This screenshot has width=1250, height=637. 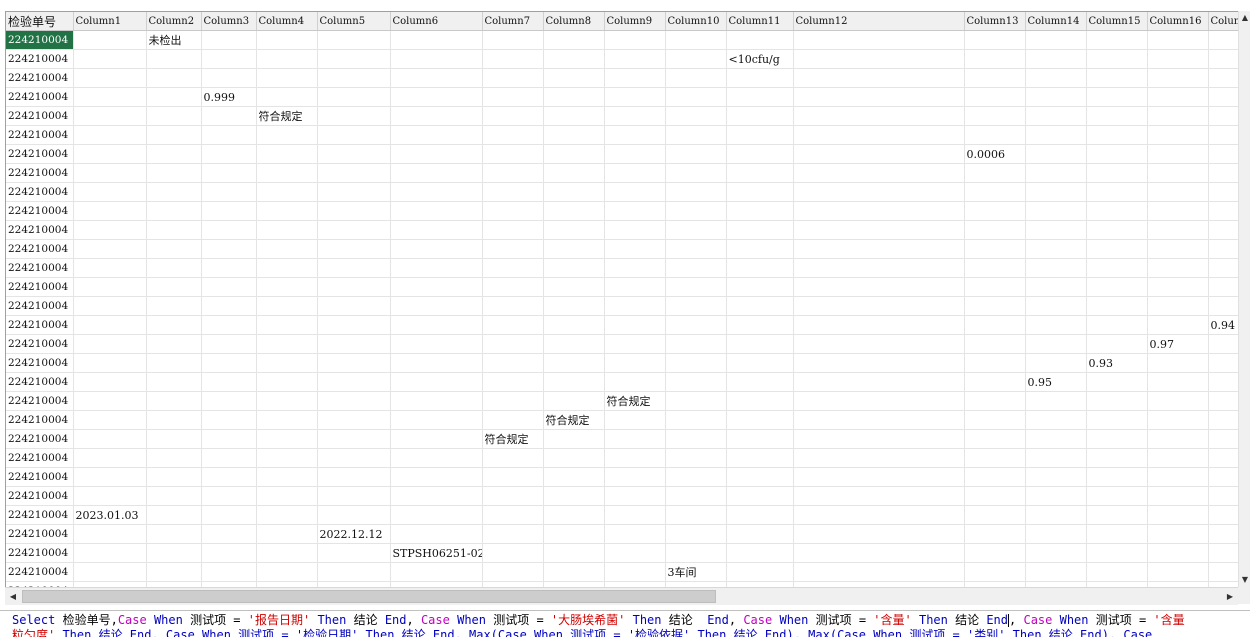 What do you see at coordinates (174, 40) in the screenshot?
I see `table-cell: 未检出` at bounding box center [174, 40].